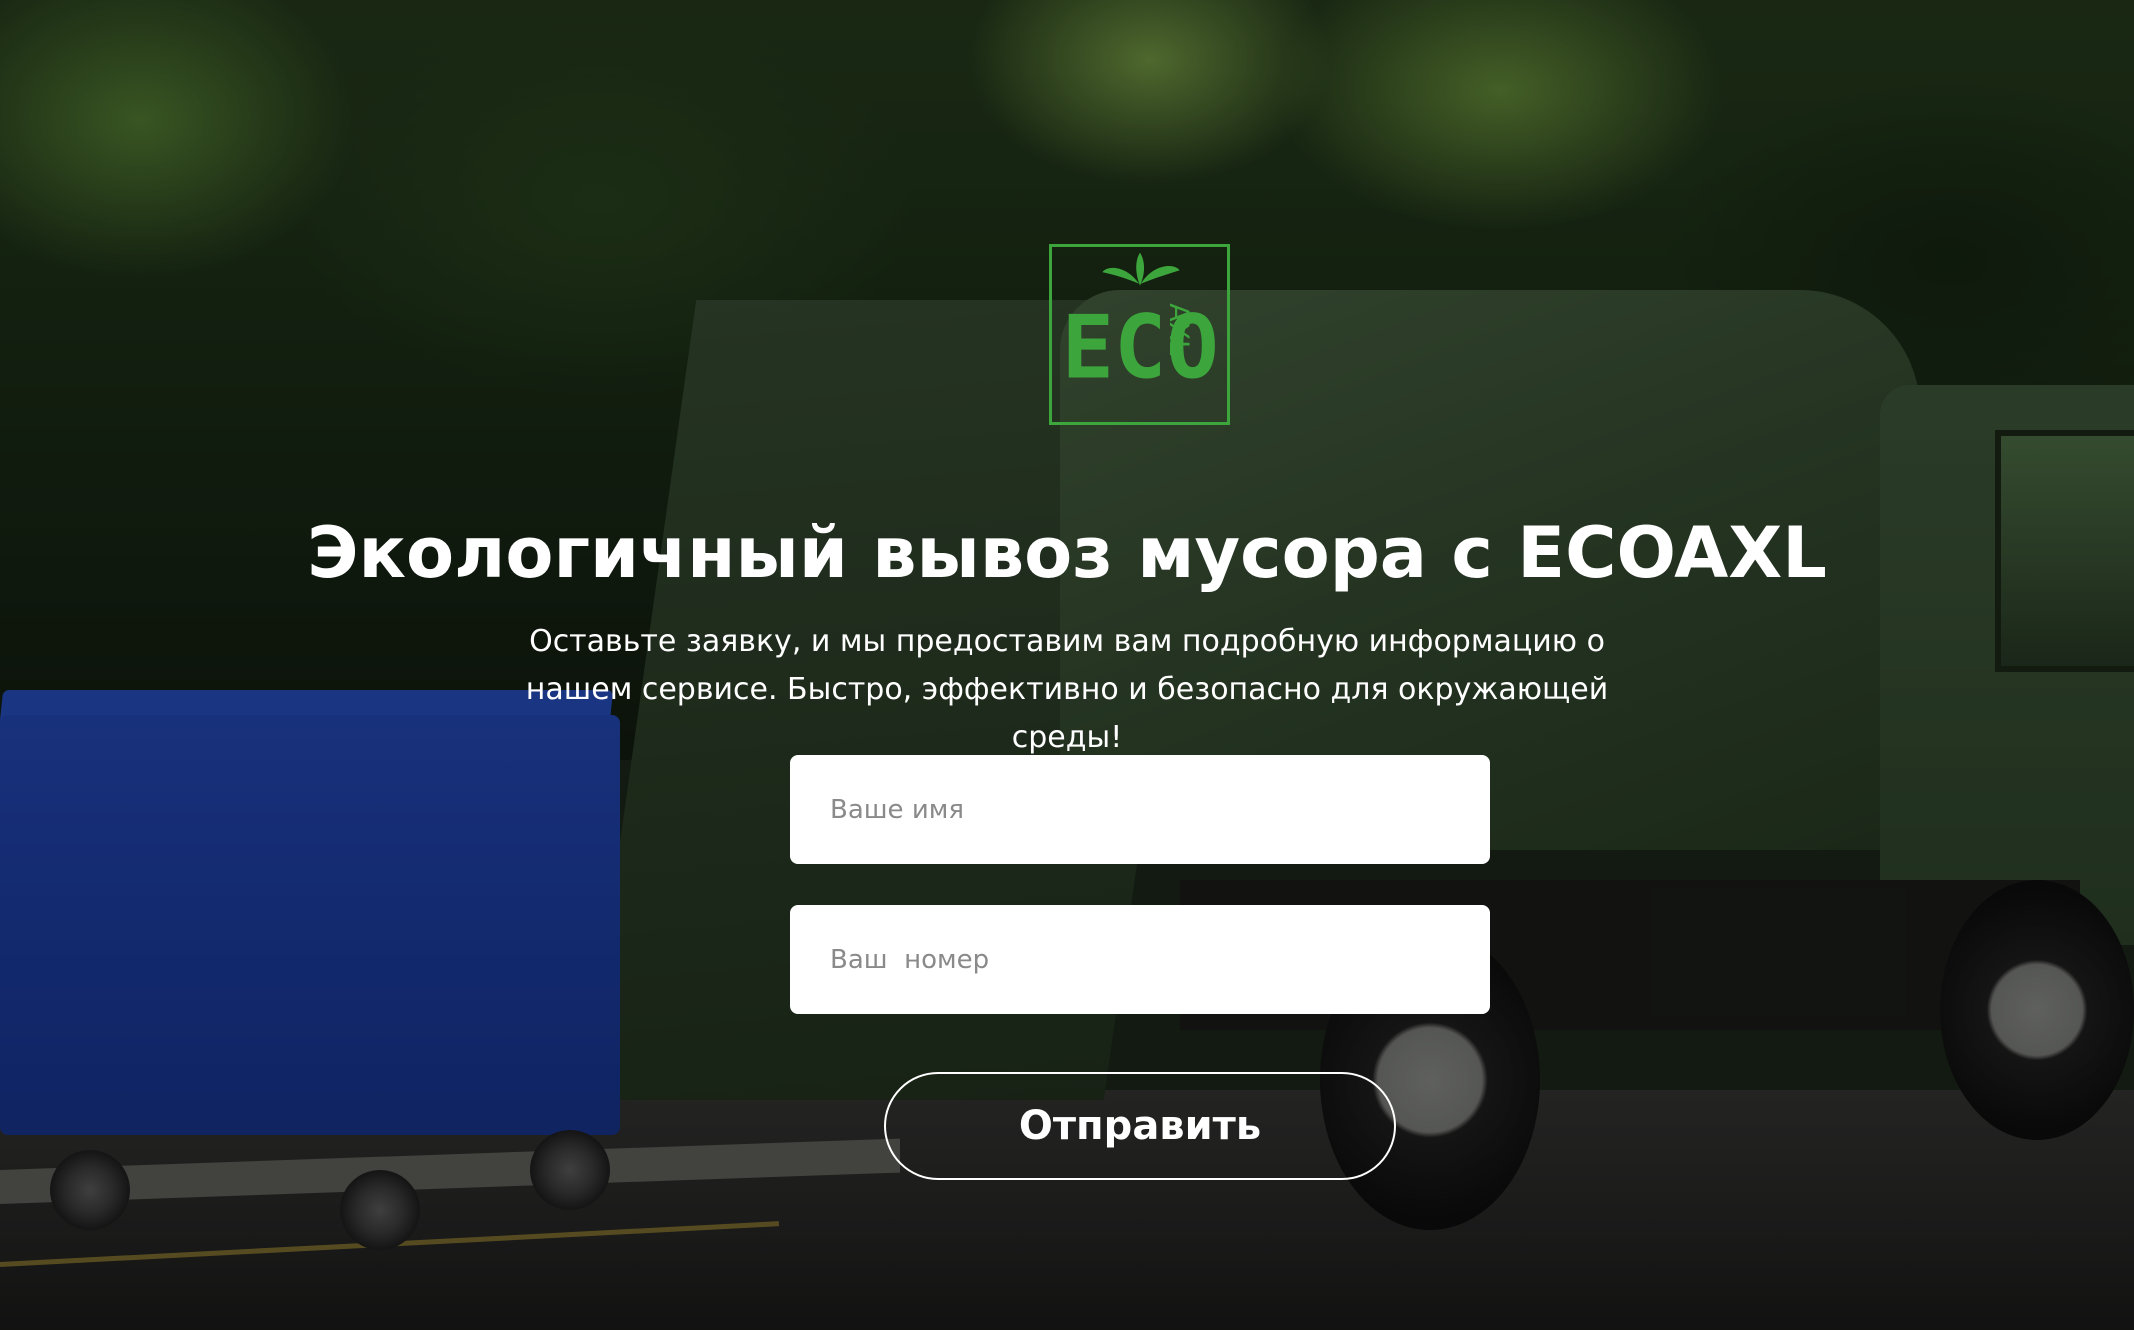 Image resolution: width=2134 pixels, height=1330 pixels. I want to click on logo-graphic: ECO AXL, so click(1140, 325).